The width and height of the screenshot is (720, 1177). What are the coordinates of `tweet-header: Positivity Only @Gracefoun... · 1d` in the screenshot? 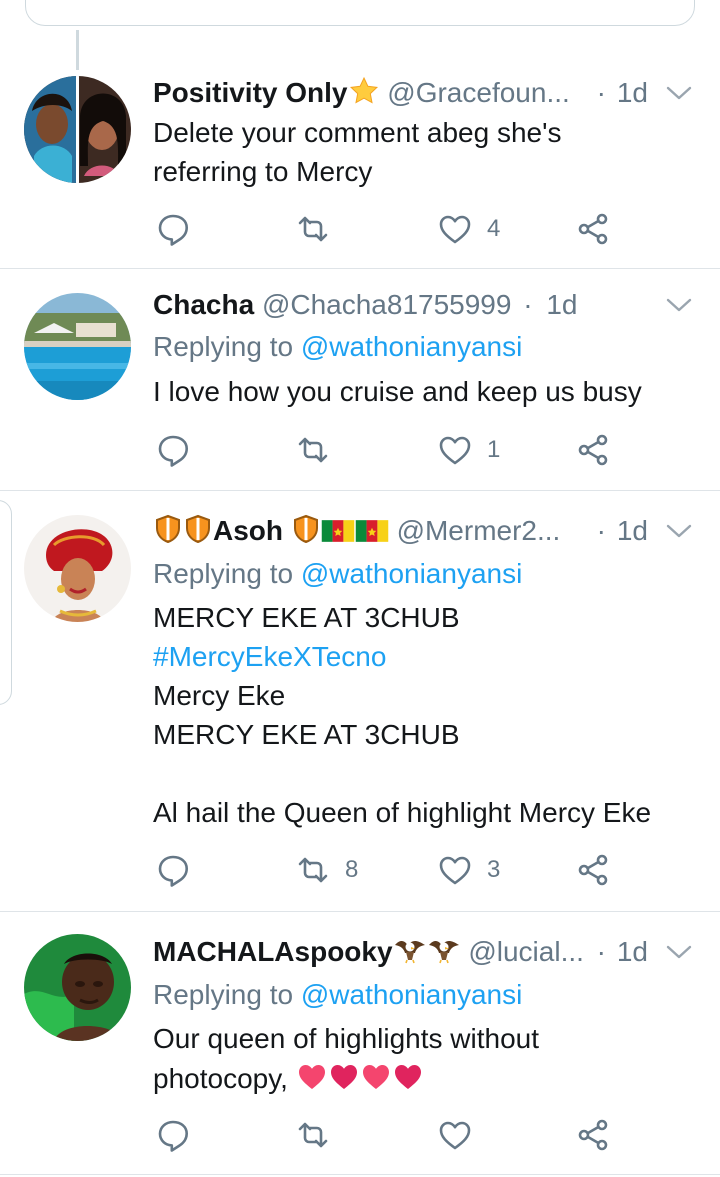 It's located at (436, 93).